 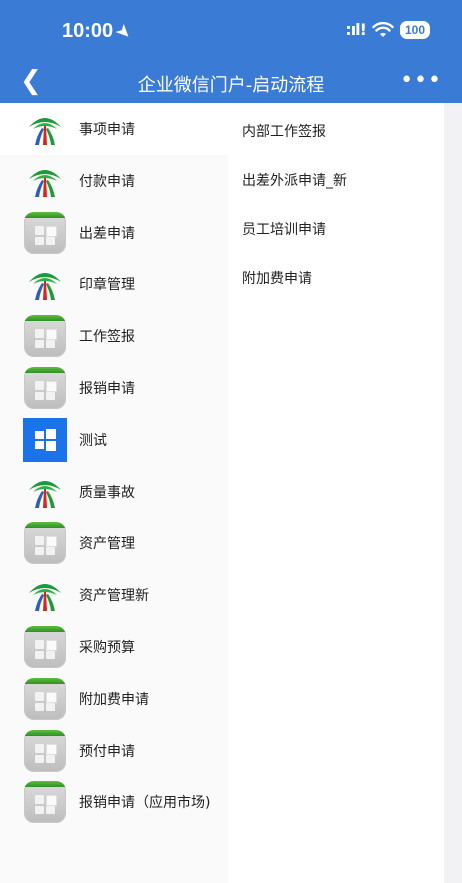 What do you see at coordinates (107, 233) in the screenshot?
I see `category-label: 出差申请` at bounding box center [107, 233].